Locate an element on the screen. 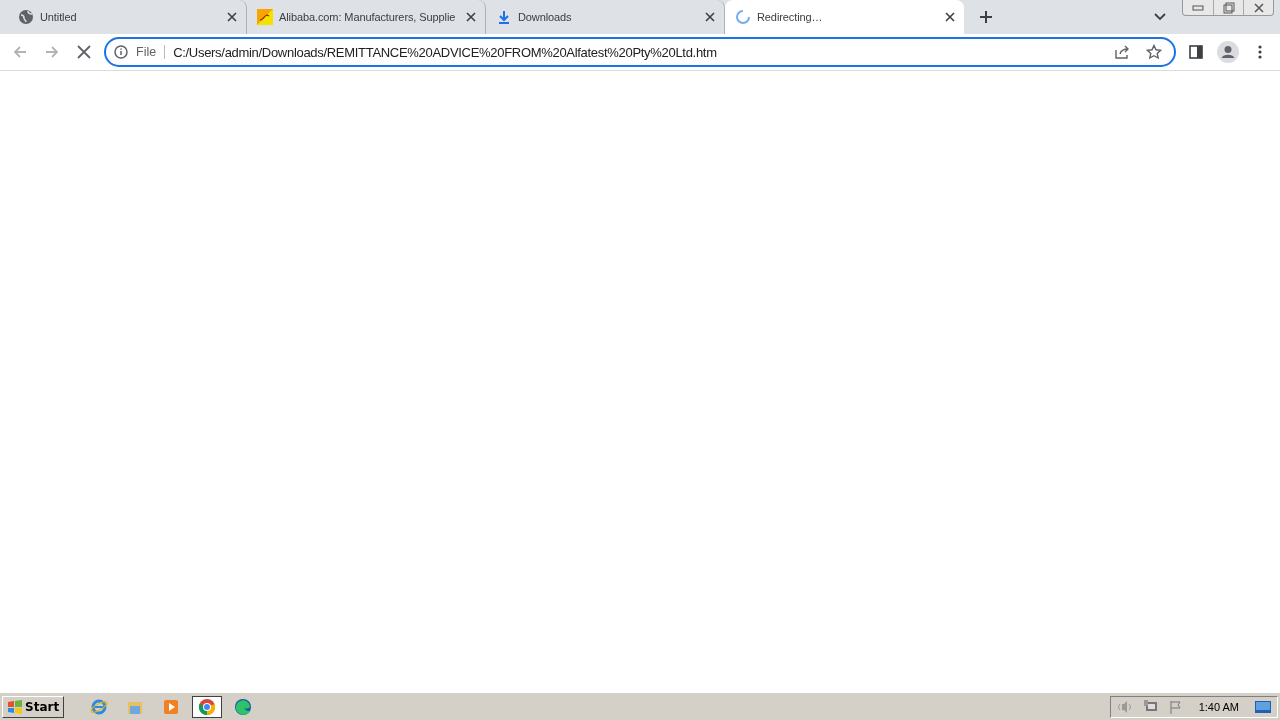 The width and height of the screenshot is (1280, 720). browser-tab: Untitled is located at coordinates (127, 17).